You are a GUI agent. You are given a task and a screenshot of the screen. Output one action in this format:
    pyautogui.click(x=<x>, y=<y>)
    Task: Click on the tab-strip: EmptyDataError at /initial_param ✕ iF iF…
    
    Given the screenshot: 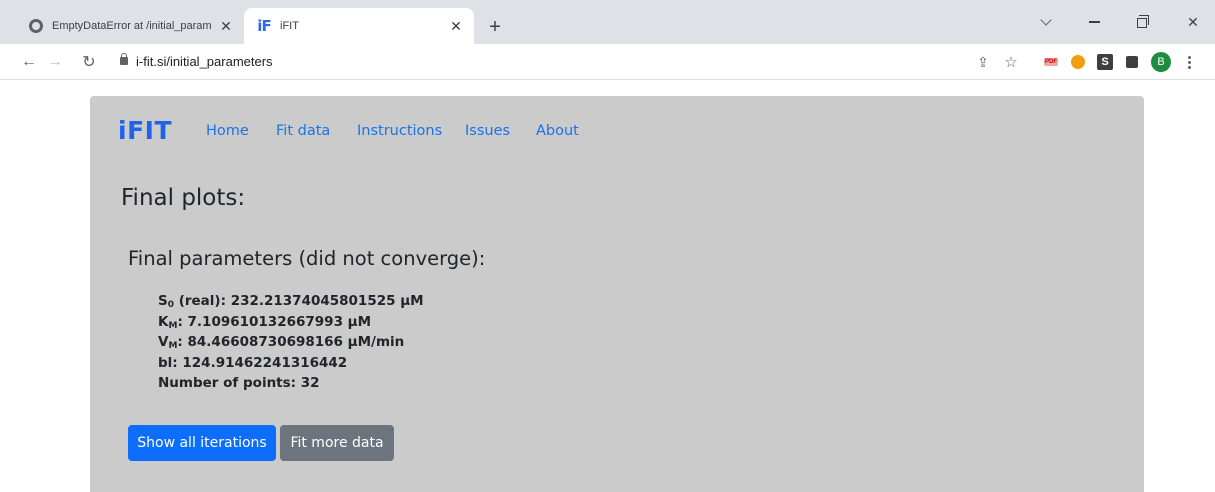 What is the action you would take?
    pyautogui.click(x=607, y=22)
    